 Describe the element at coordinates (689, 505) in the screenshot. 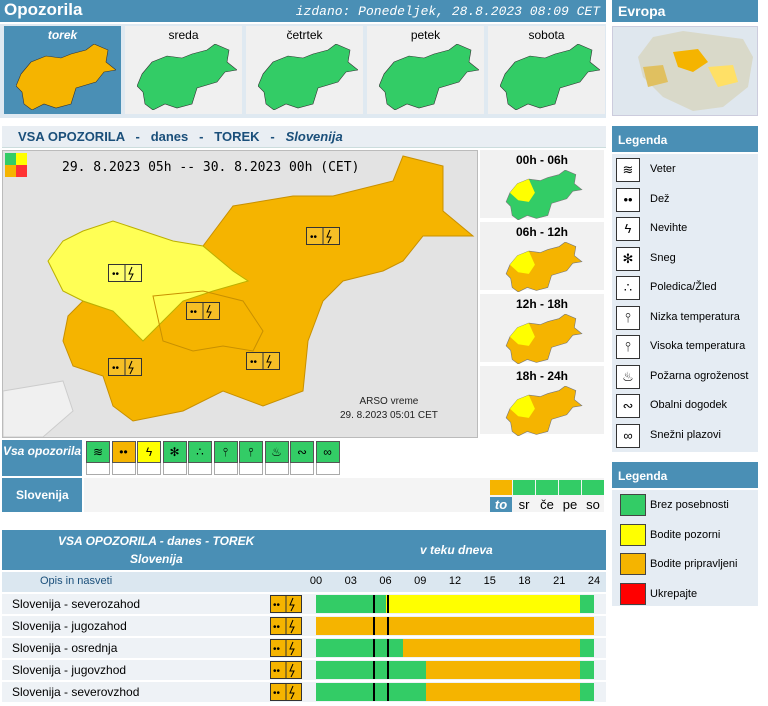

I see `legend-level-label: Brez posebnosti` at that location.